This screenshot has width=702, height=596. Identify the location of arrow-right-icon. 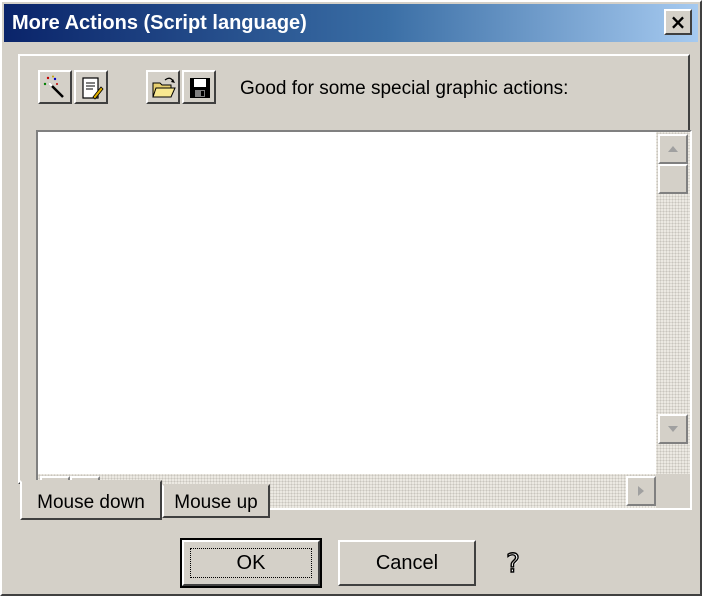
(641, 491).